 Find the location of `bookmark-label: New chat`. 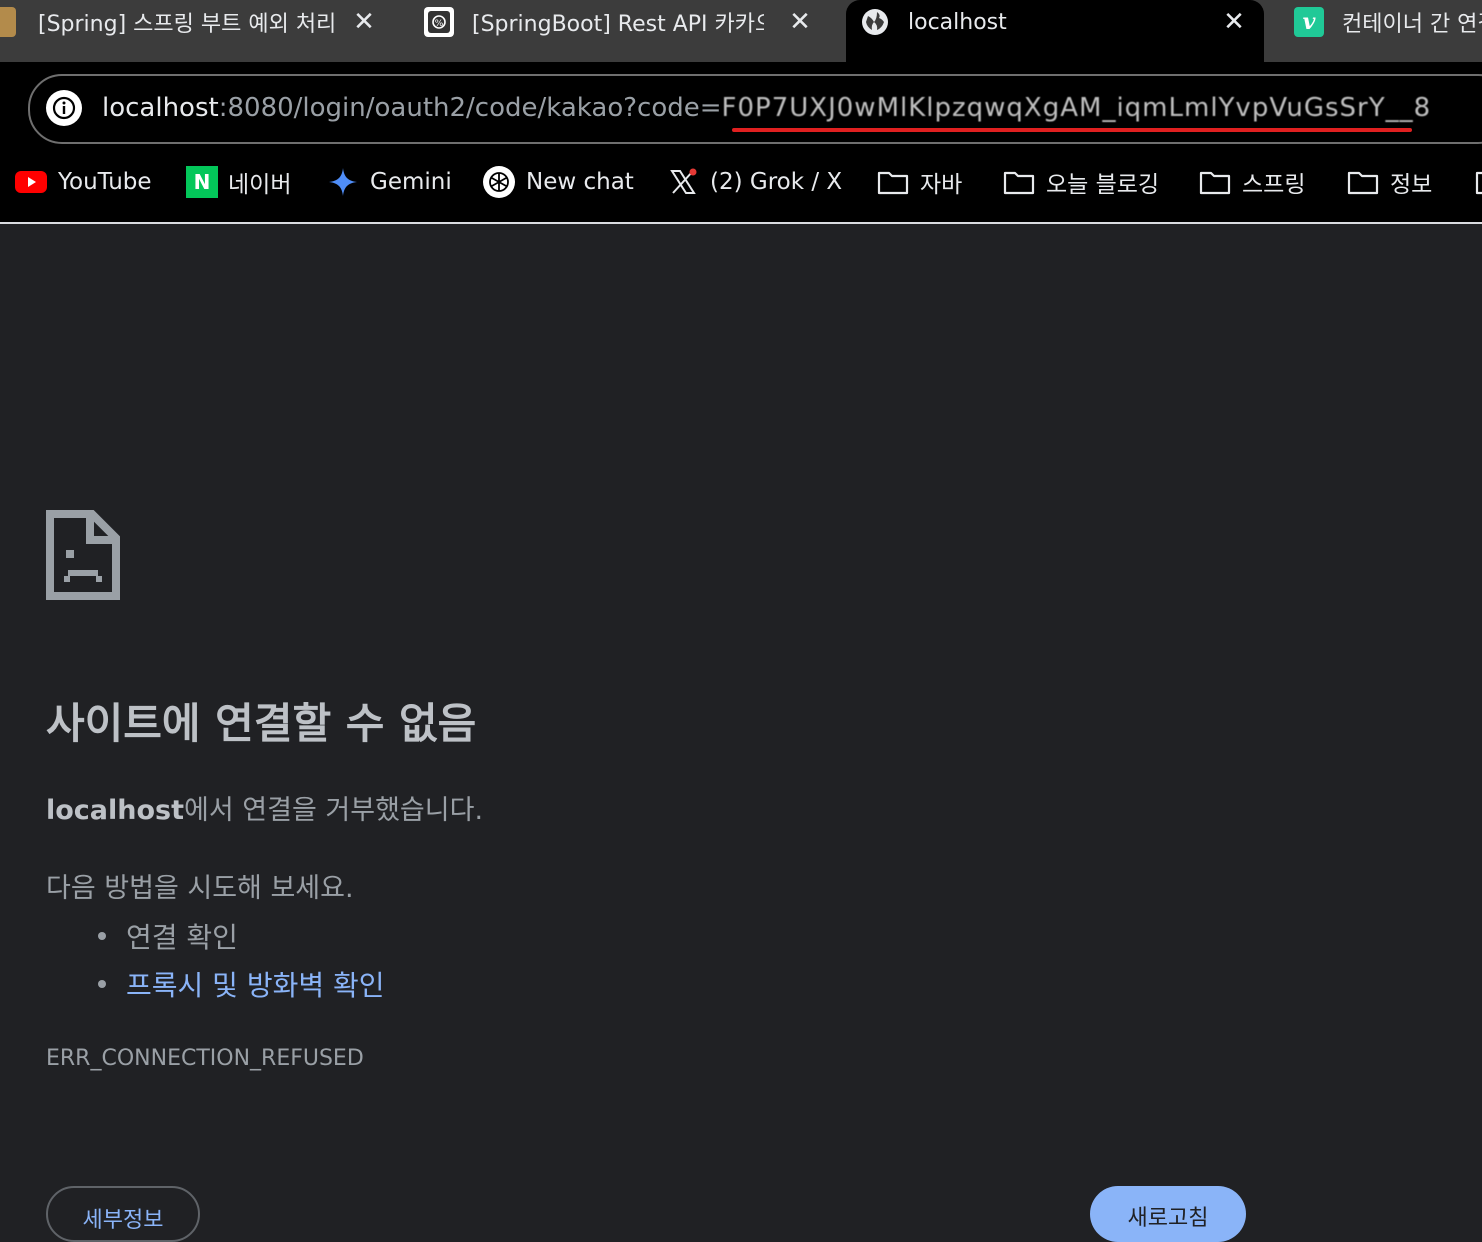

bookmark-label: New chat is located at coordinates (580, 182).